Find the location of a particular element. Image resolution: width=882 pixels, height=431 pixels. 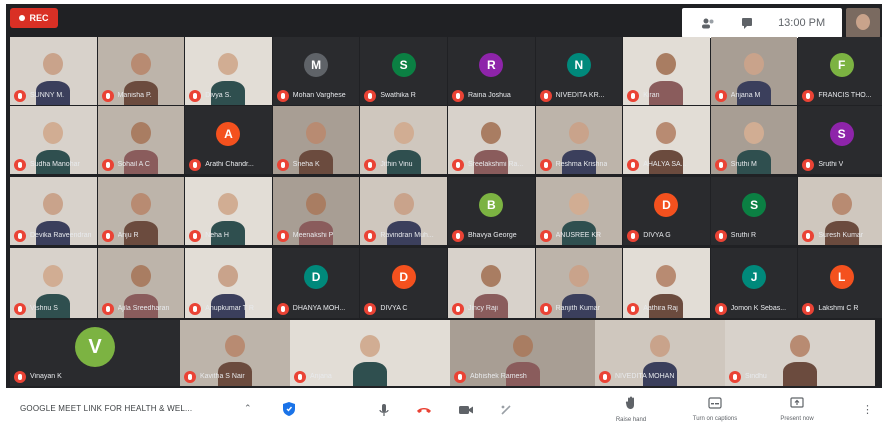

participant-tile: S Sruthi R is located at coordinates (754, 211).